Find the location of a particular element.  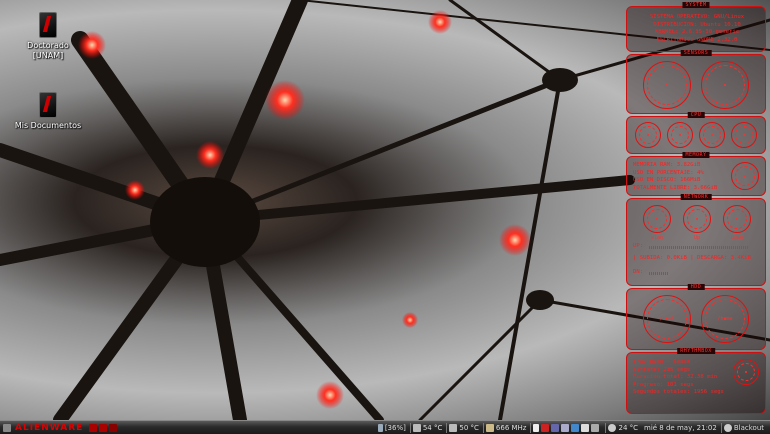

clock-datetime: mié 8 de may, 21:02 is located at coordinates (680, 427).